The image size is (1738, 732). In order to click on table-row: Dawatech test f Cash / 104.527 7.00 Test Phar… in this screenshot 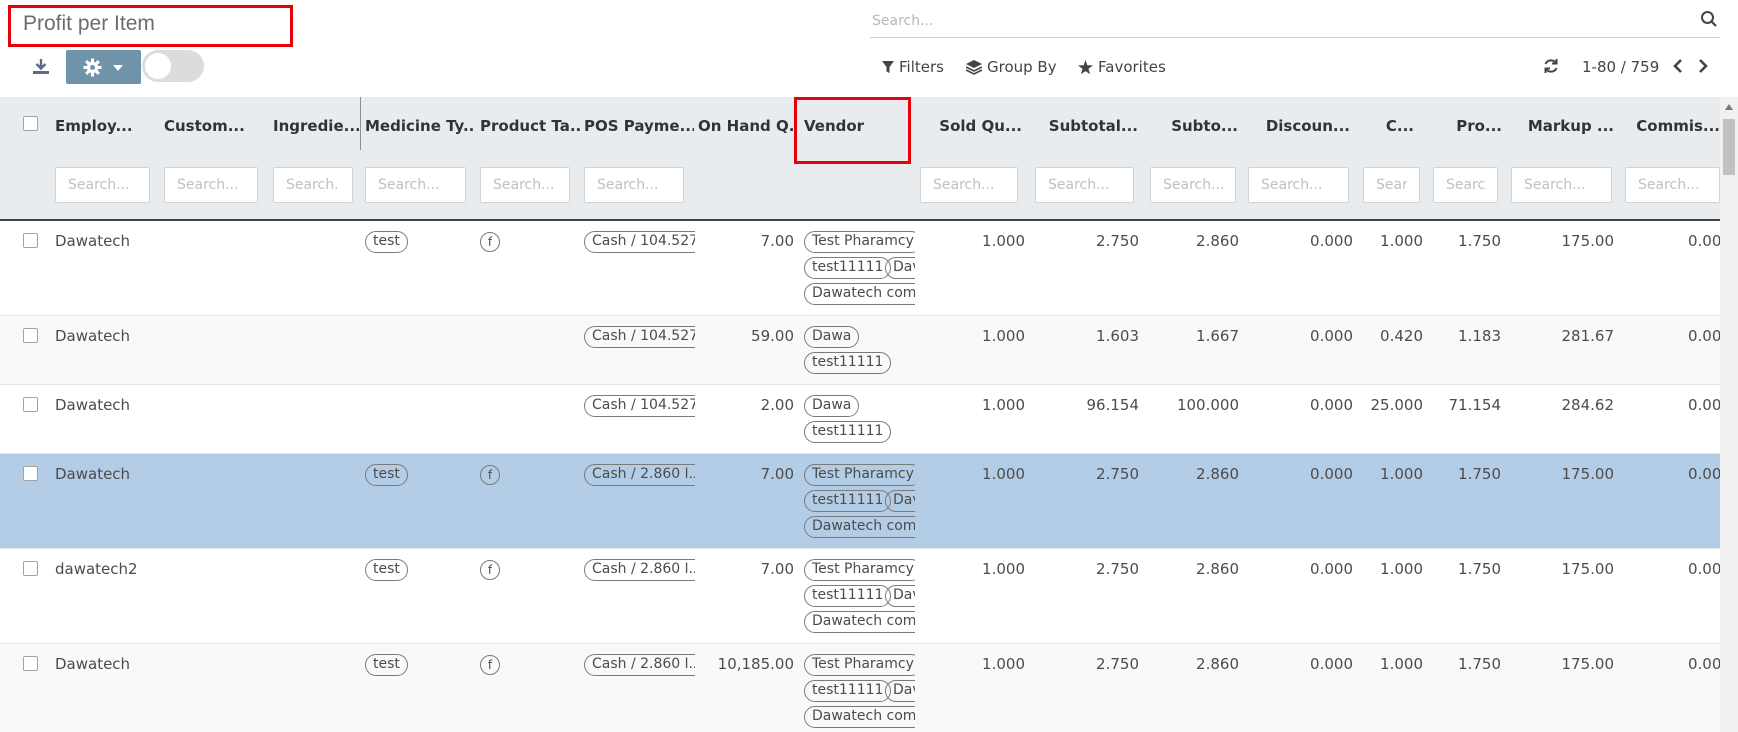, I will do `click(860, 268)`.